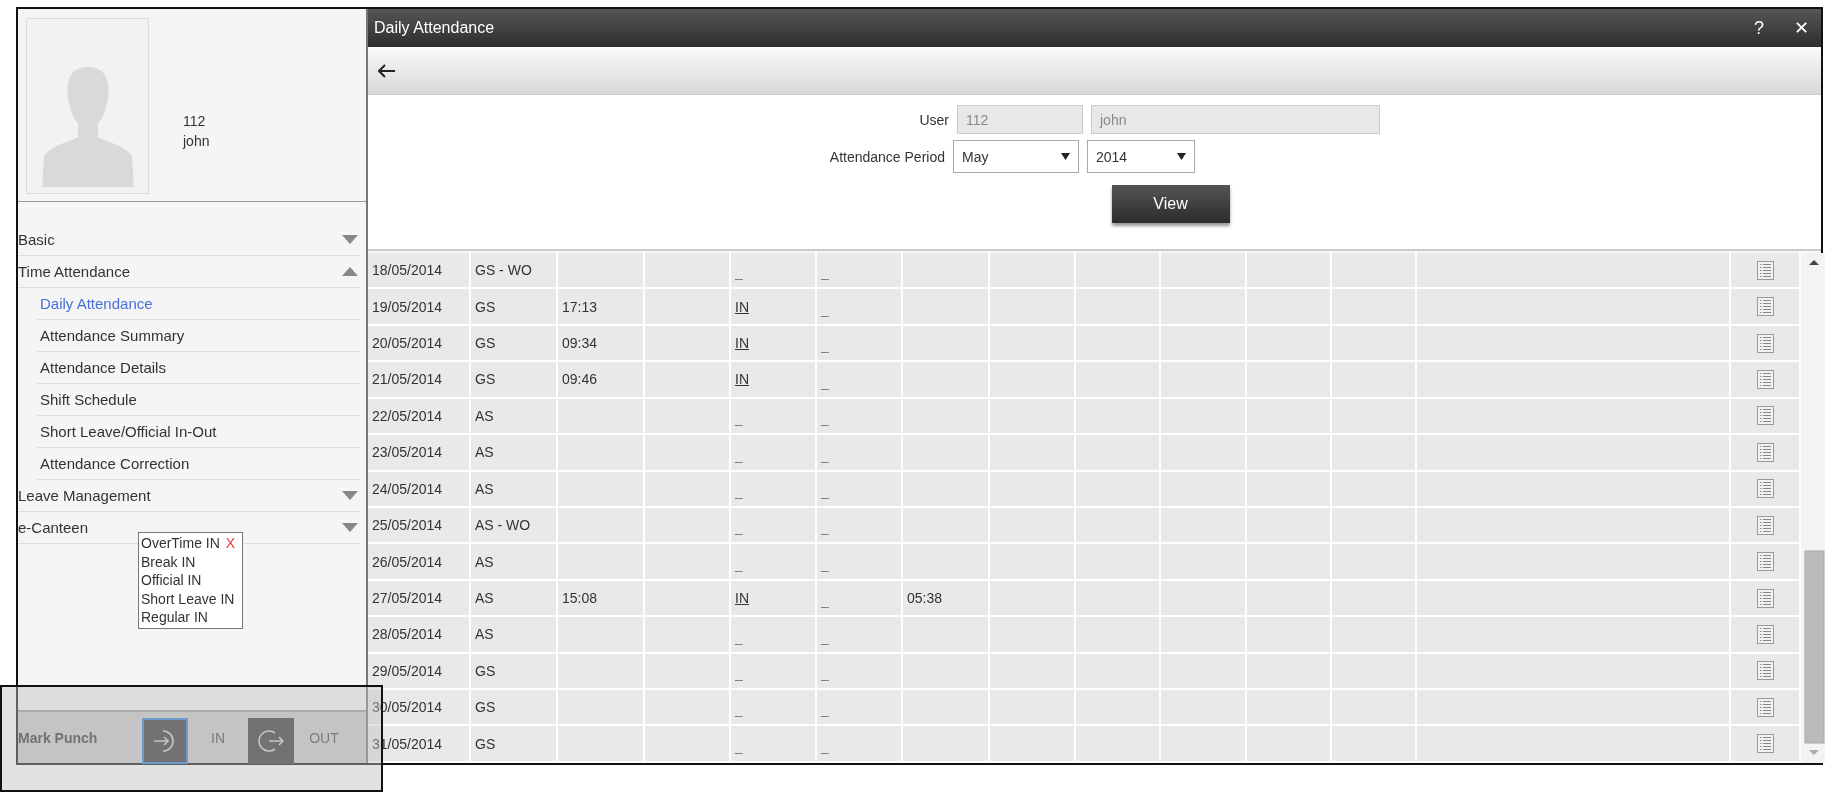  Describe the element at coordinates (419, 344) in the screenshot. I see `table-cell: 20/05/2014` at that location.